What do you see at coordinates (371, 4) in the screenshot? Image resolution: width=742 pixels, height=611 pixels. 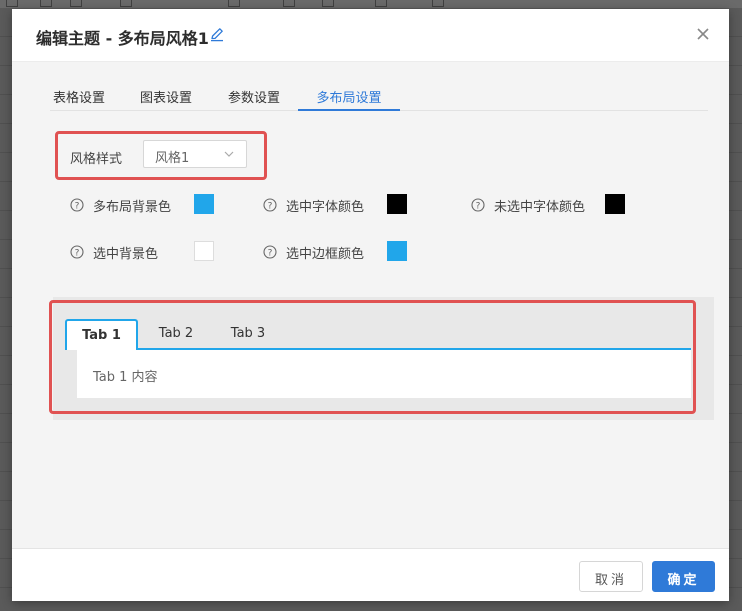 I see `background-toolbar` at bounding box center [371, 4].